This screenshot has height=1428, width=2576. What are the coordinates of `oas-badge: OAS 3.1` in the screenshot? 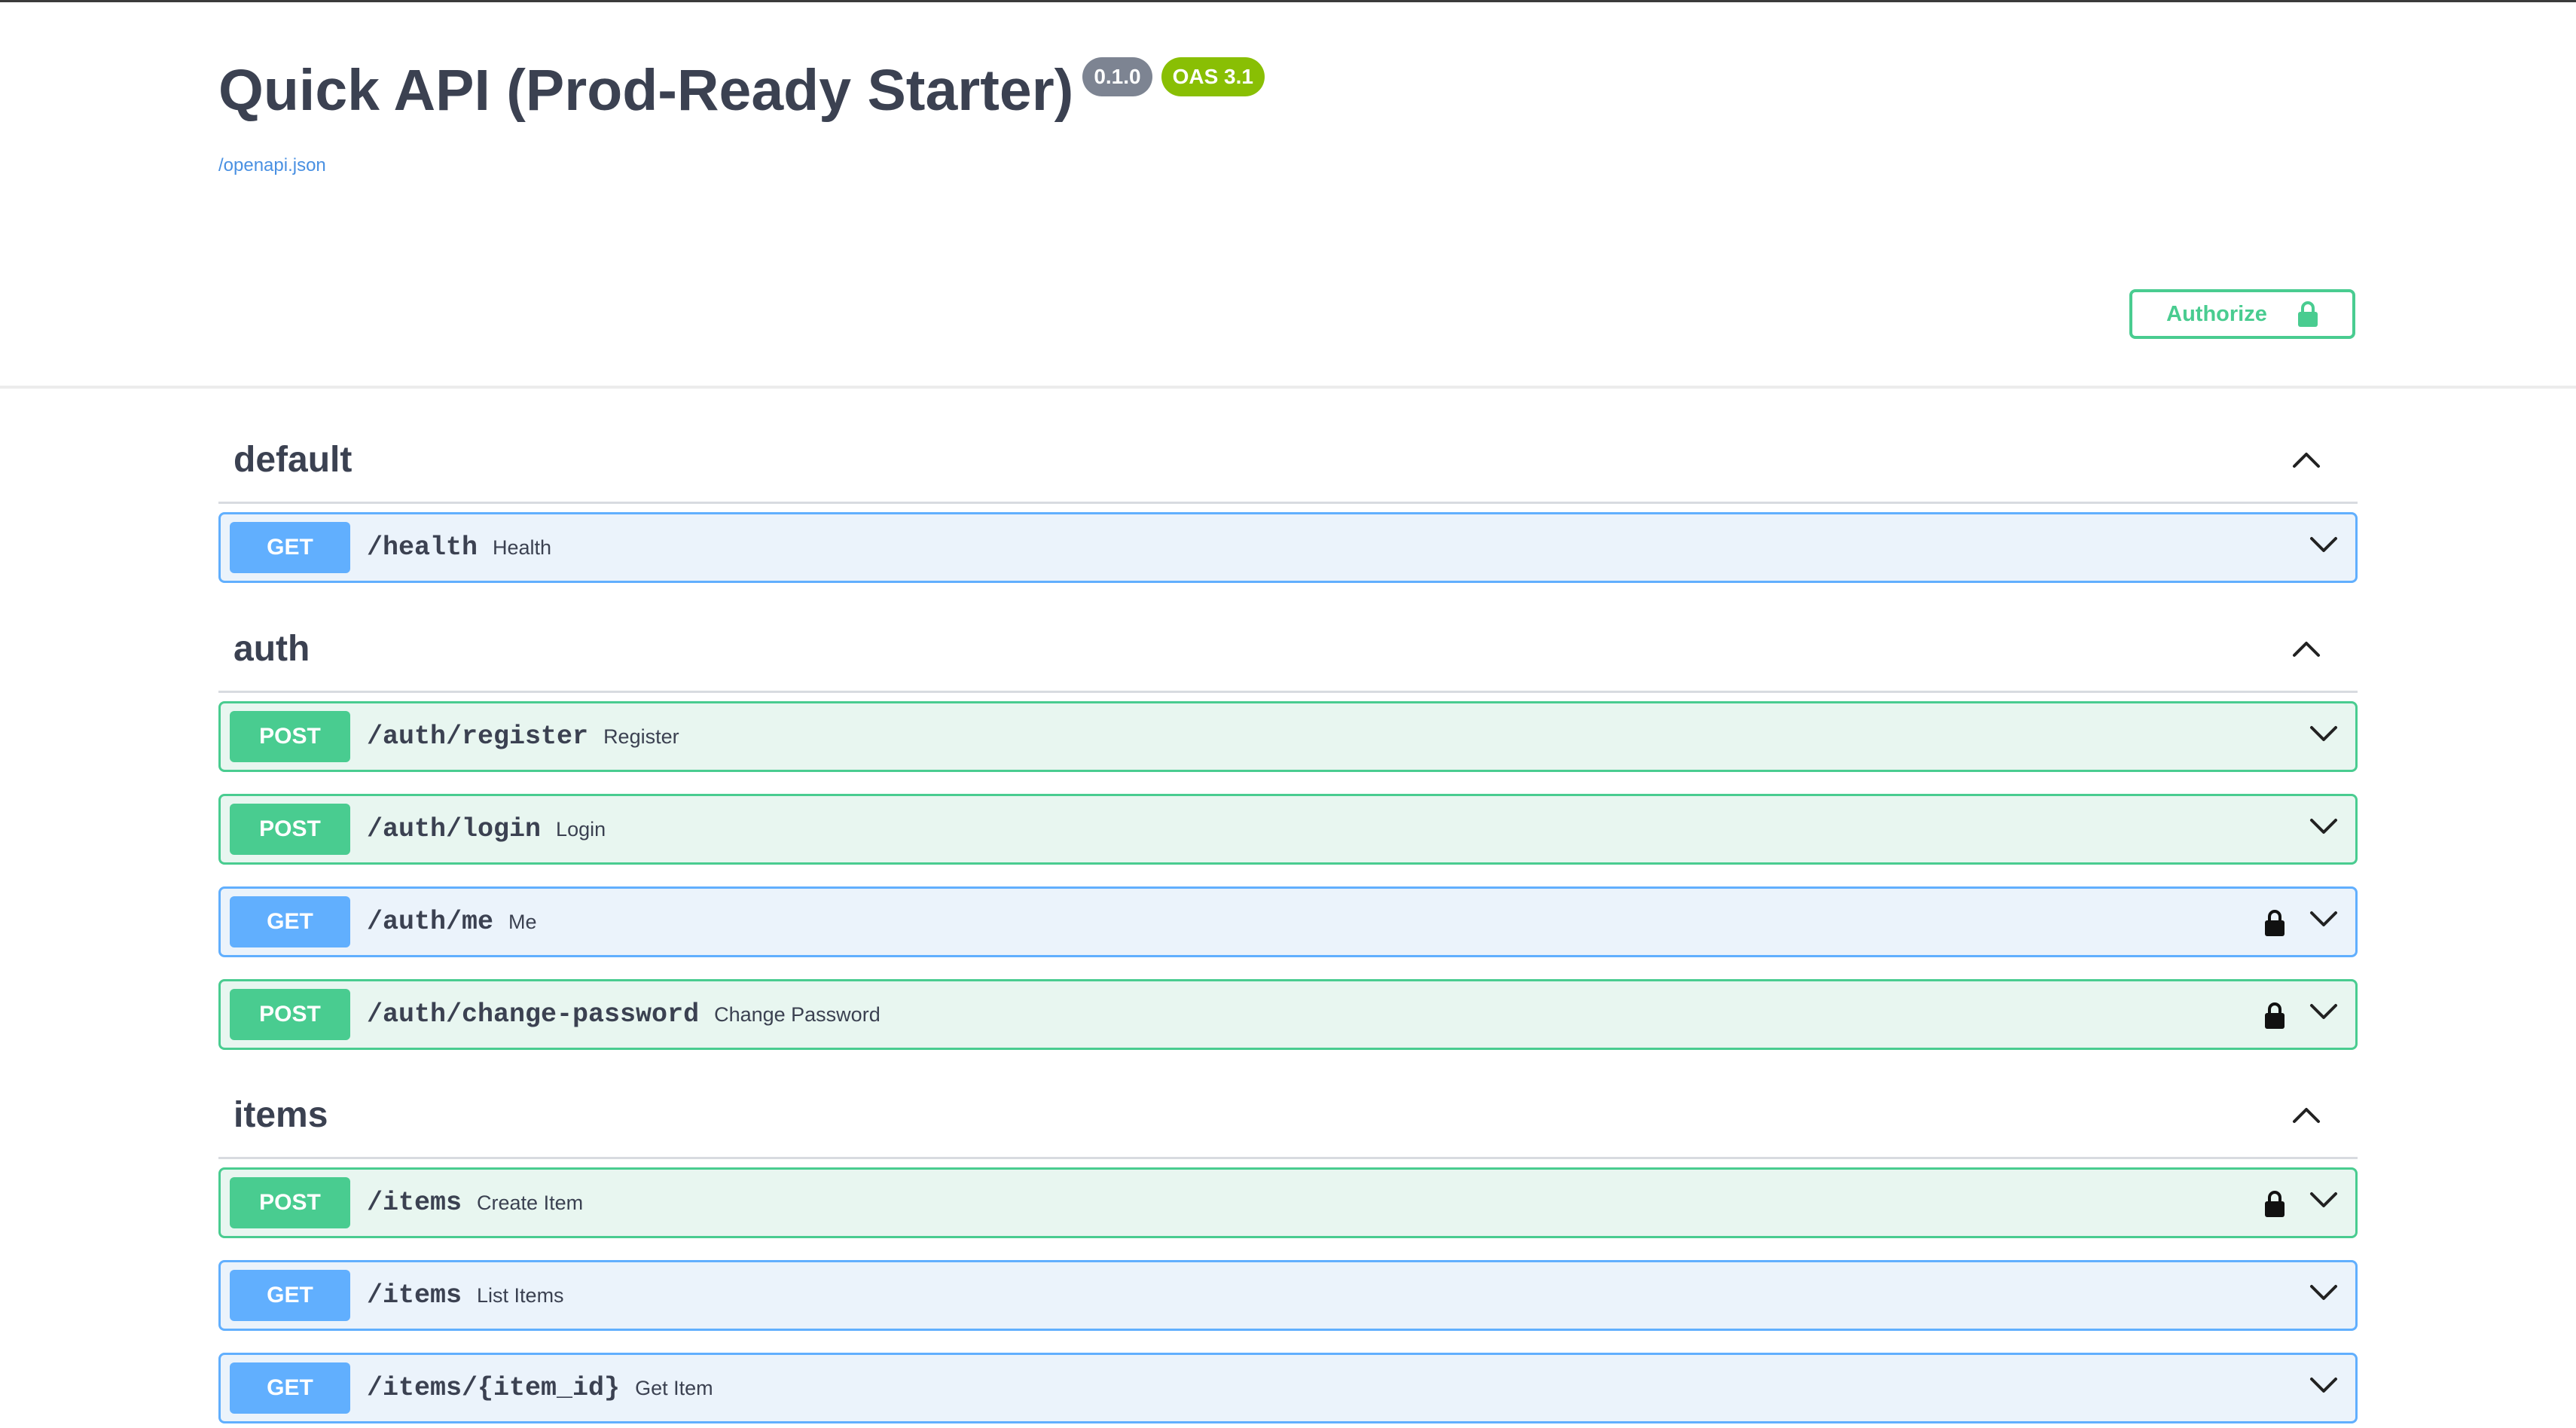 It's located at (1213, 76).